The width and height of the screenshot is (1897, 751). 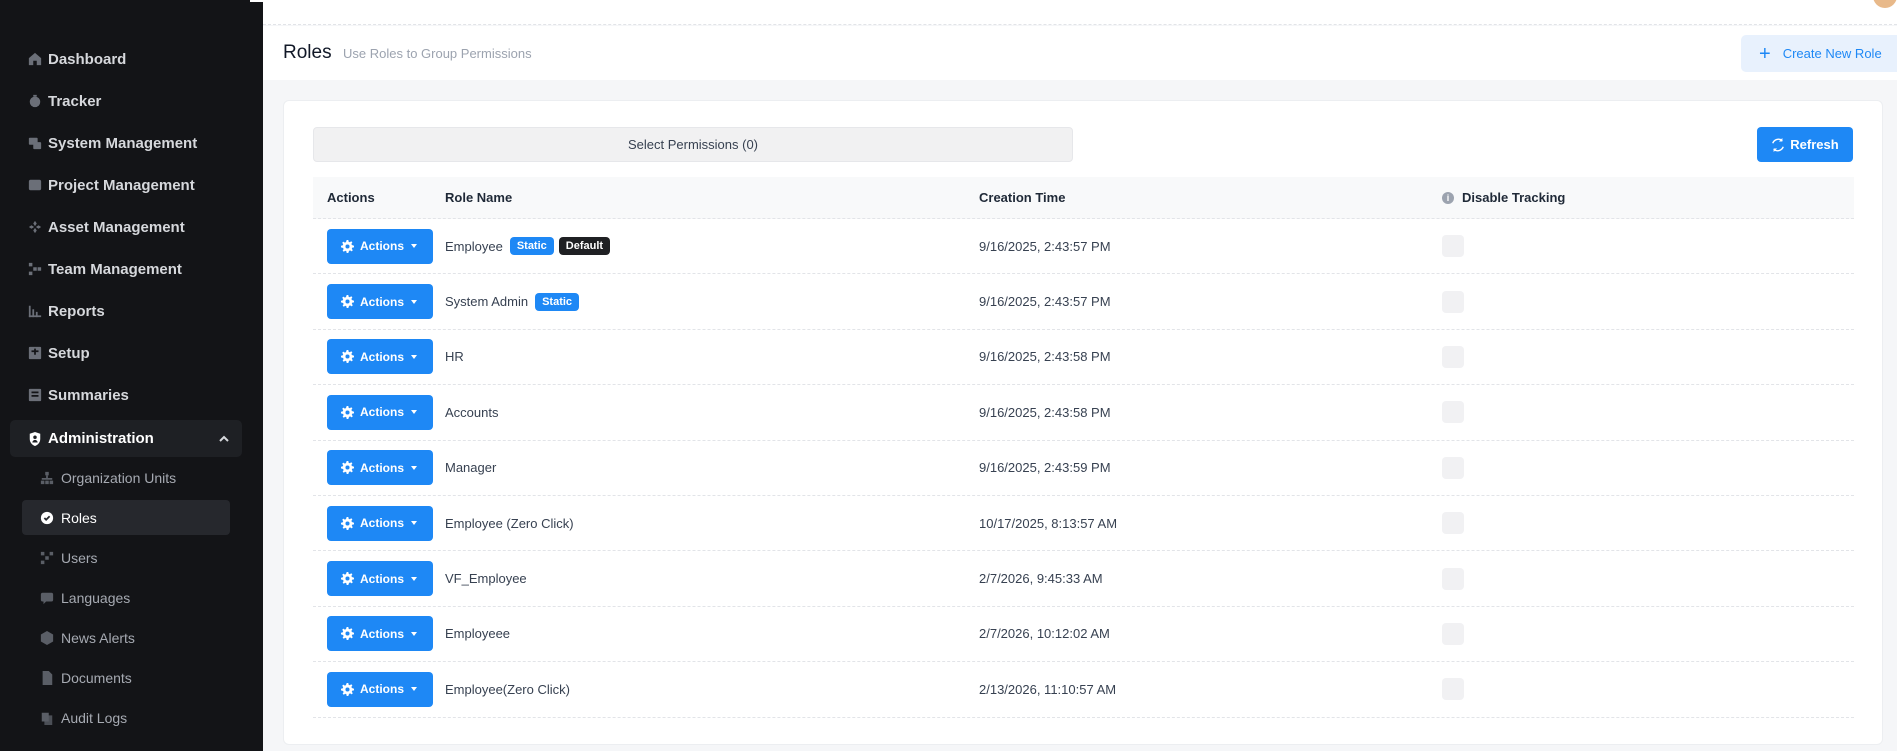 I want to click on languages-icon, so click(x=47, y=598).